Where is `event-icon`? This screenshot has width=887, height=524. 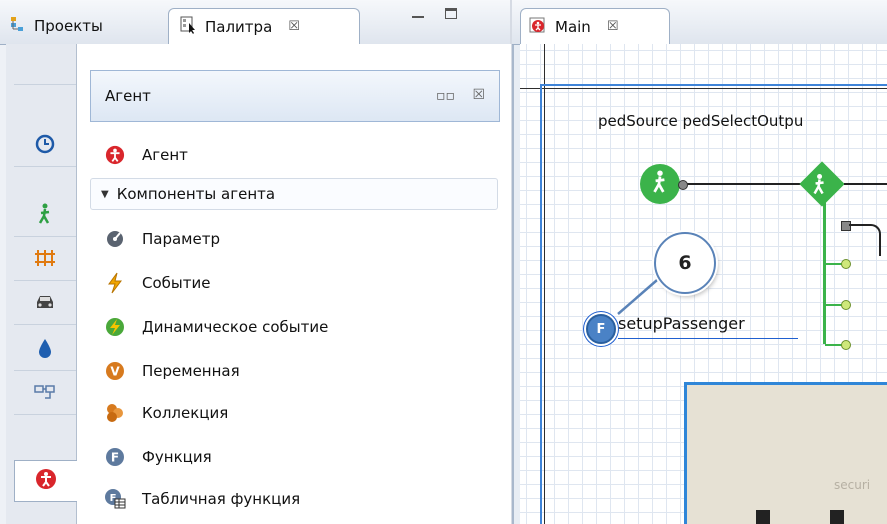
event-icon is located at coordinates (115, 283).